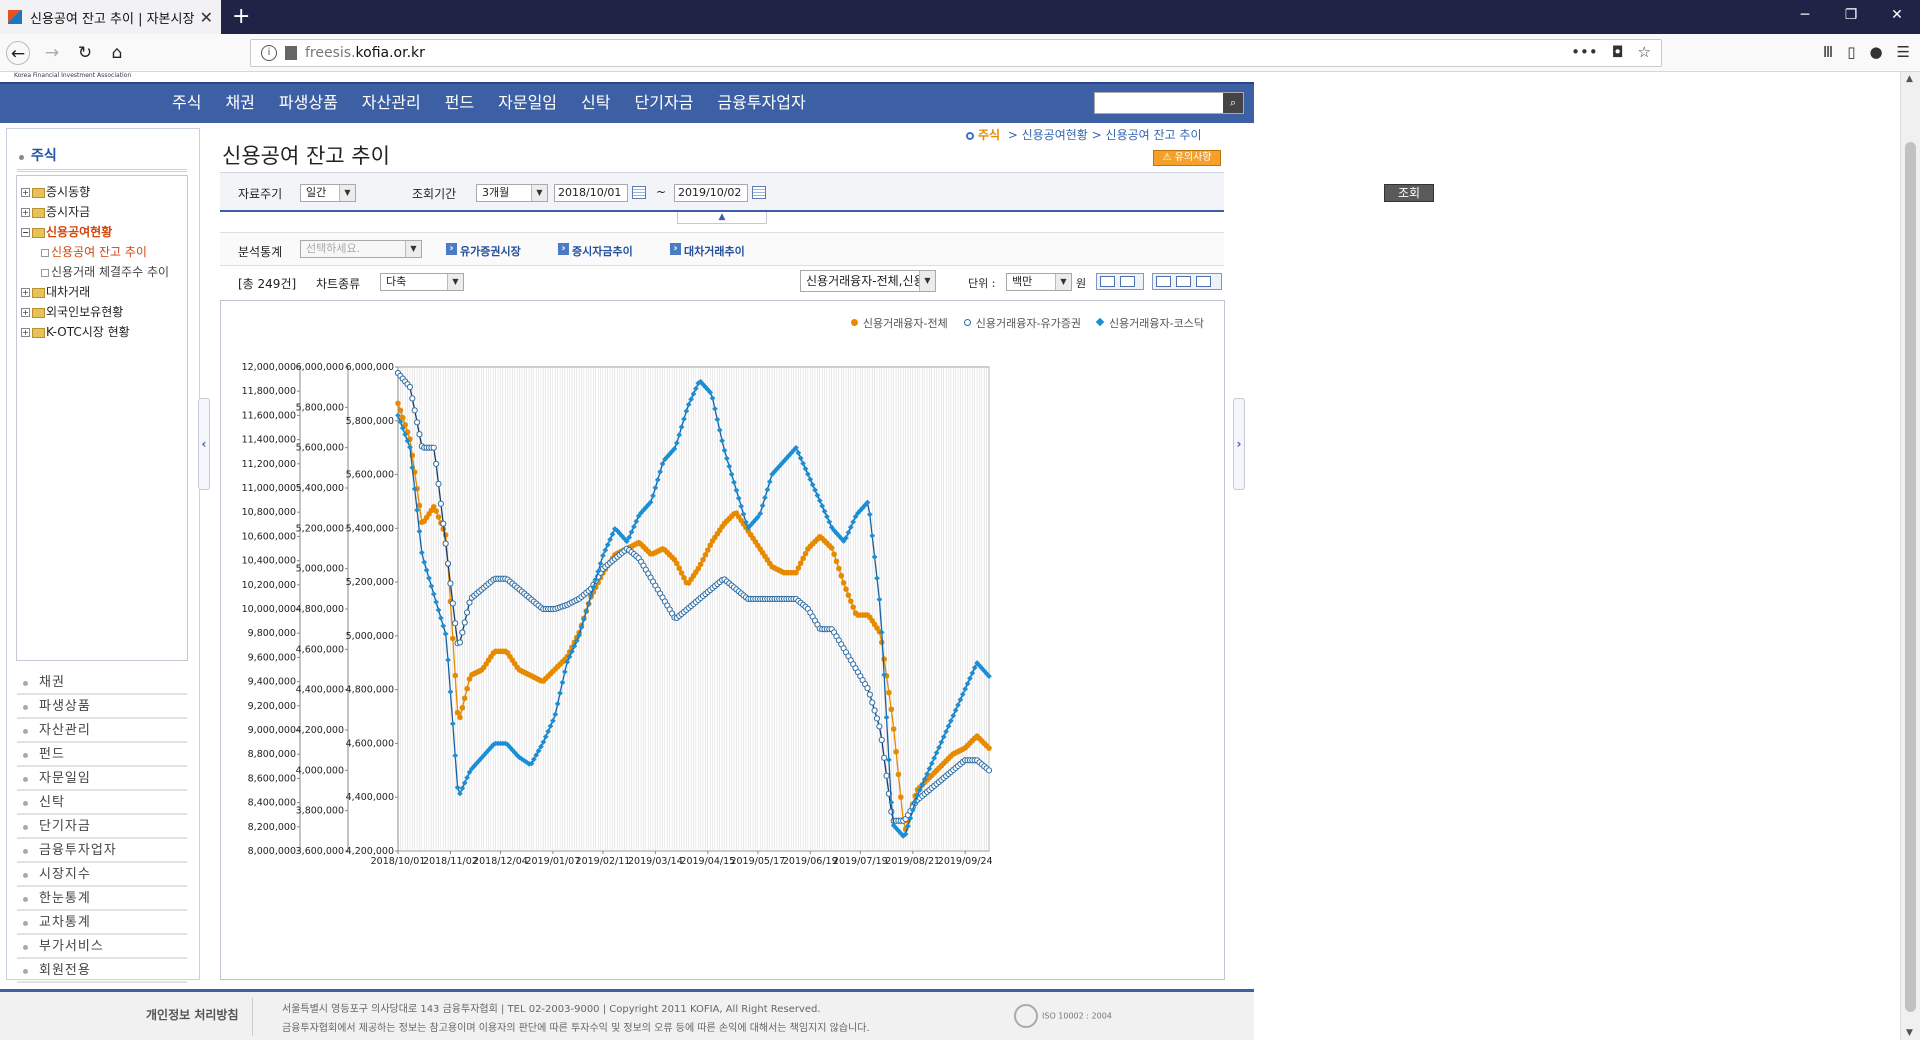  What do you see at coordinates (869, 694) in the screenshot?
I see `series-2-point` at bounding box center [869, 694].